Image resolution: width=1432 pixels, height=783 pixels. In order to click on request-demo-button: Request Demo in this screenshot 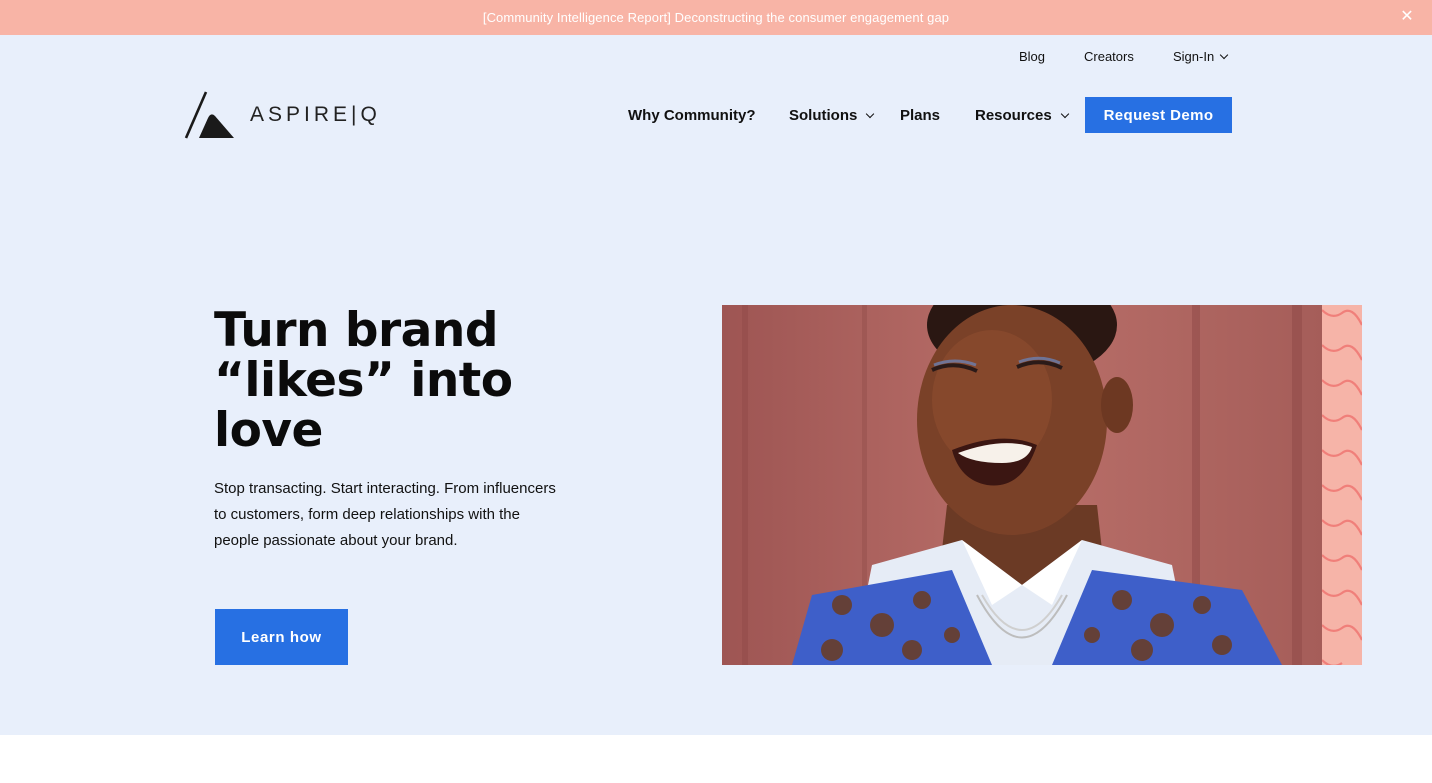, I will do `click(1158, 115)`.